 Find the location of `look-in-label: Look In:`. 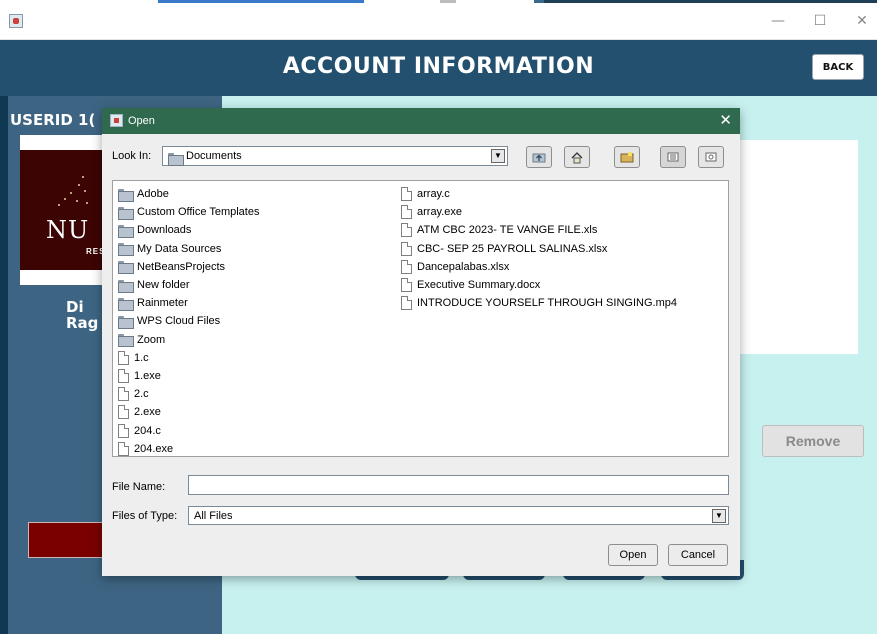

look-in-label: Look In: is located at coordinates (132, 156).